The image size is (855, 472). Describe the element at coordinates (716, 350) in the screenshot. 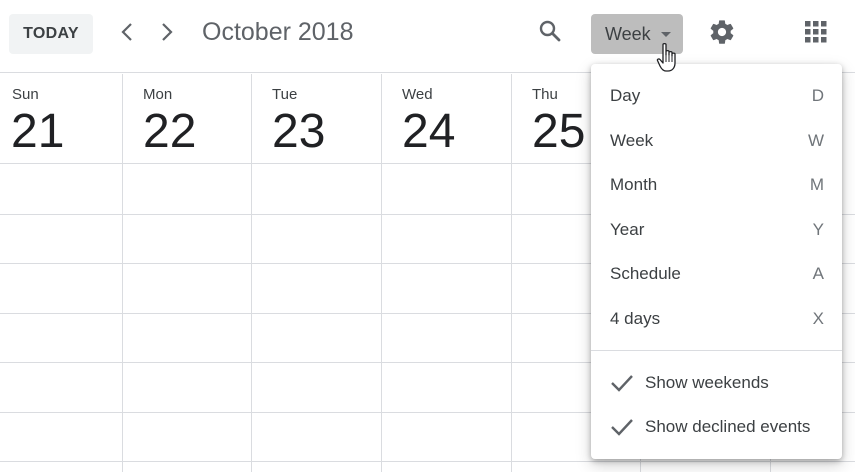

I see `menu-divider` at that location.